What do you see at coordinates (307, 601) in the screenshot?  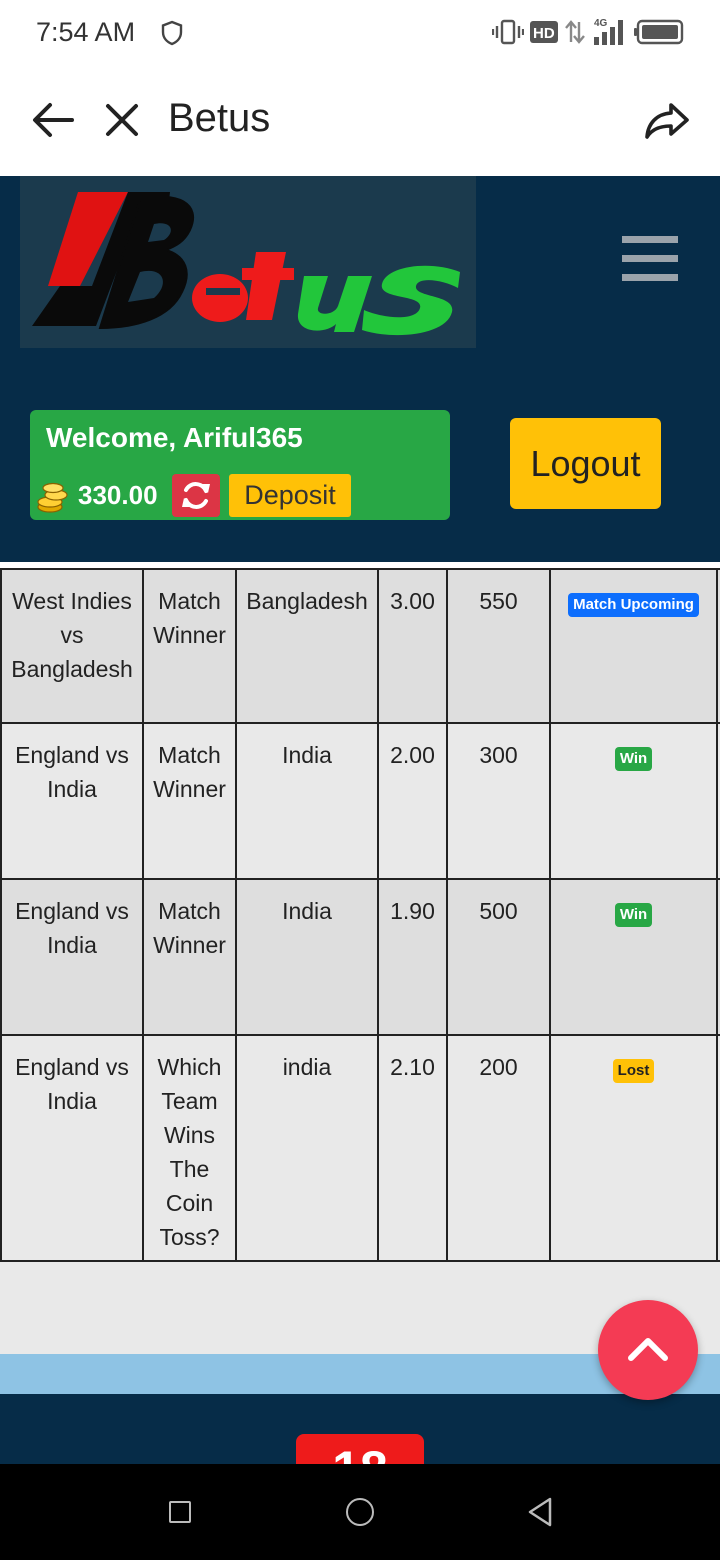 I see `cell-text: Bangladesh` at bounding box center [307, 601].